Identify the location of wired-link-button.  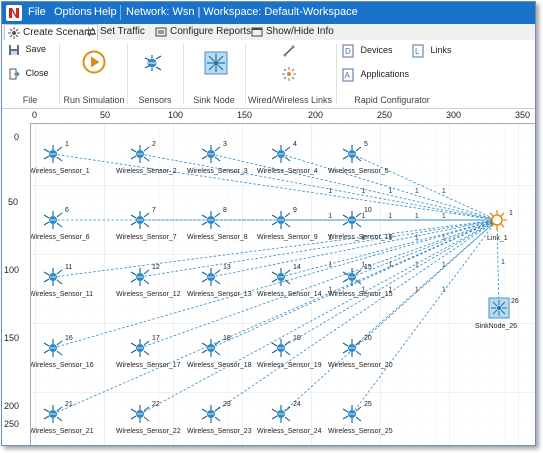
(289, 53).